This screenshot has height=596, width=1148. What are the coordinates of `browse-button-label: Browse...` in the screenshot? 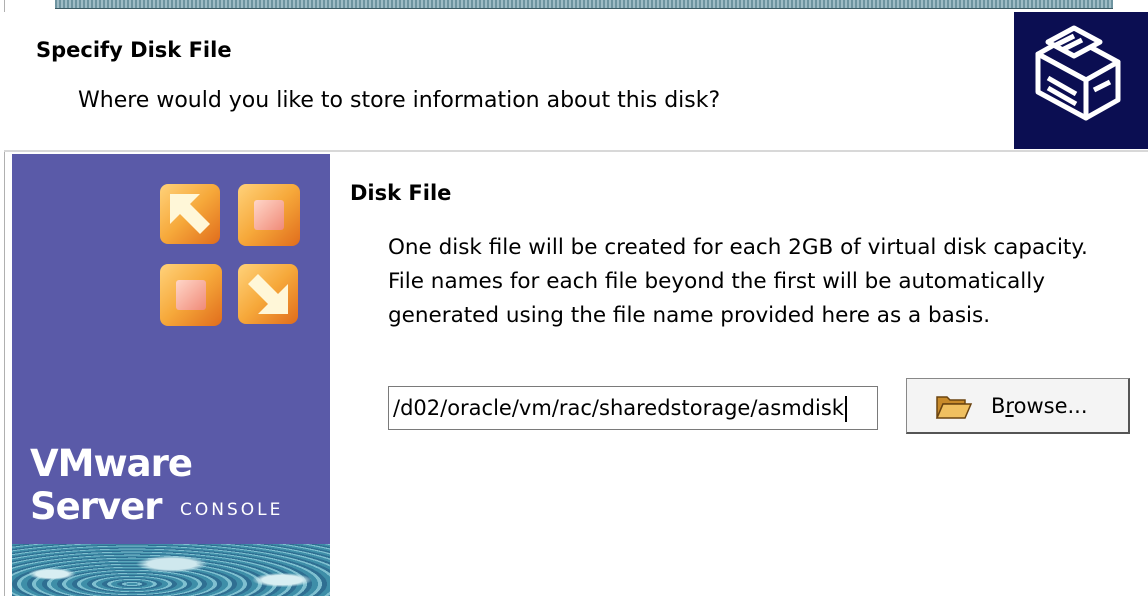 It's located at (1039, 405).